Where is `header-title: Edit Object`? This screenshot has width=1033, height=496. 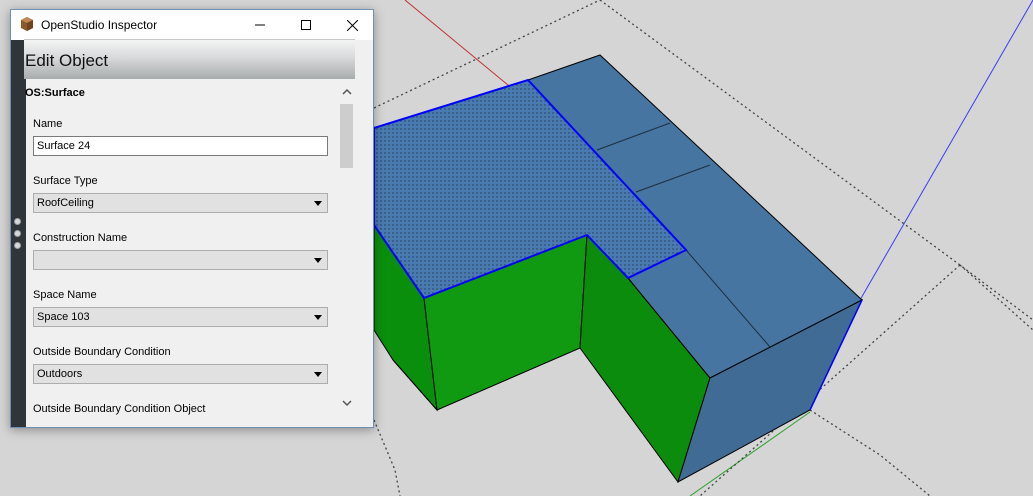
header-title: Edit Object is located at coordinates (67, 60).